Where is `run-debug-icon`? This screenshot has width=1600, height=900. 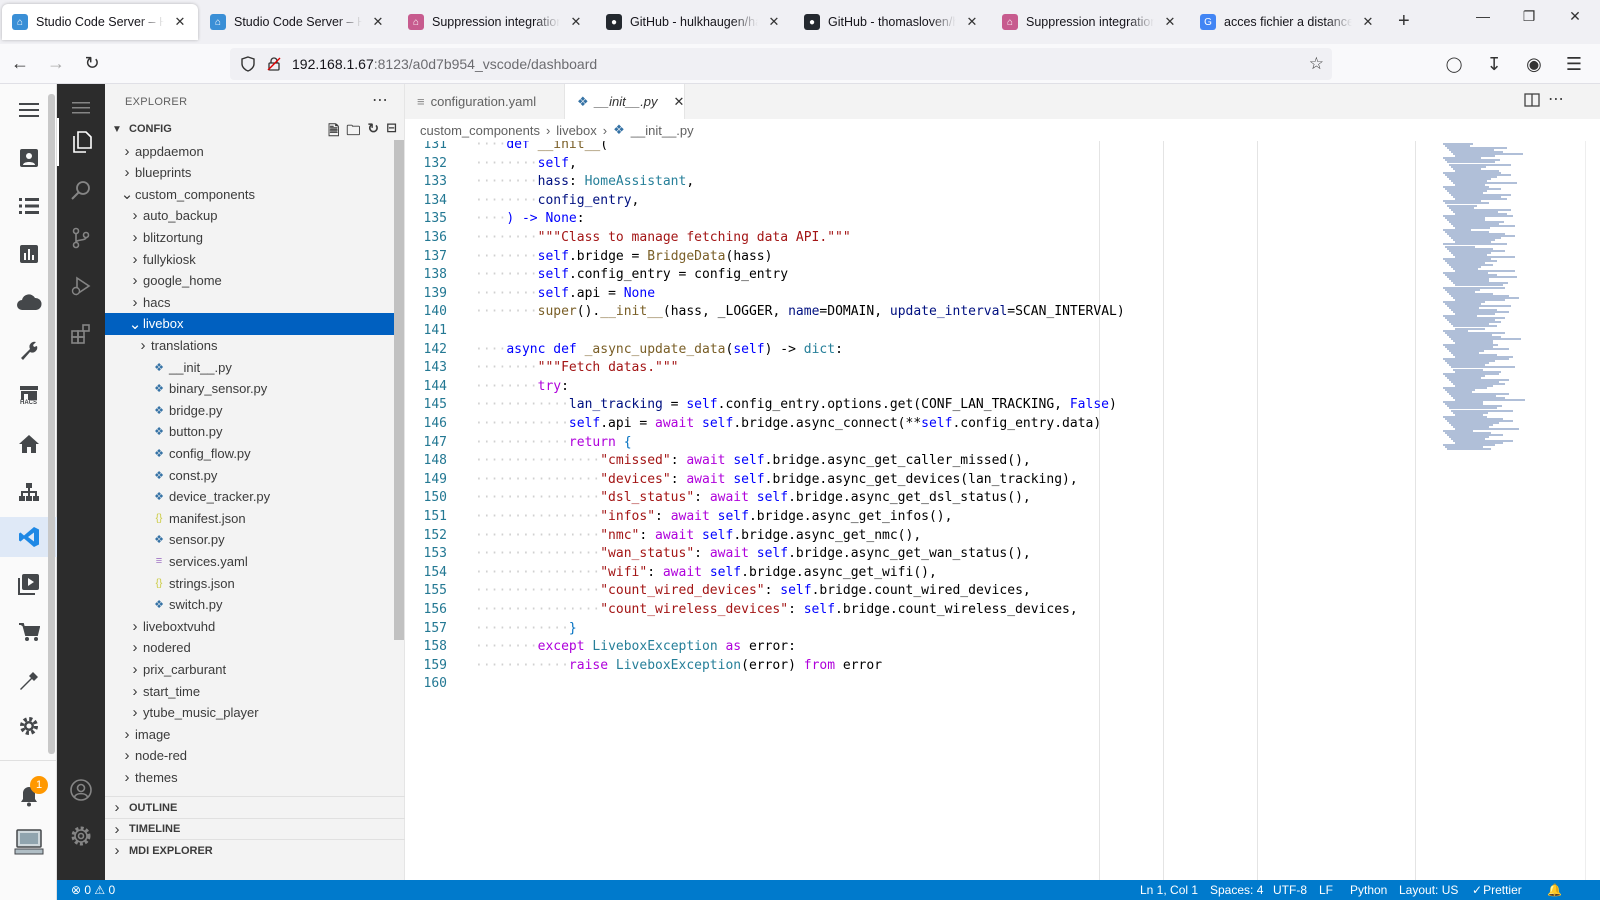
run-debug-icon is located at coordinates (81, 286).